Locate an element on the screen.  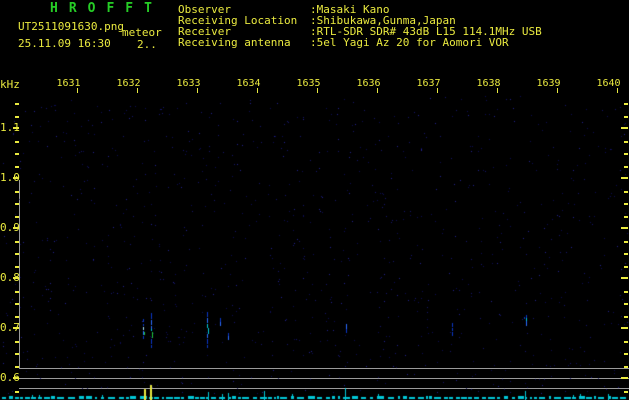
meteor-label: meteor is located at coordinates (142, 32).